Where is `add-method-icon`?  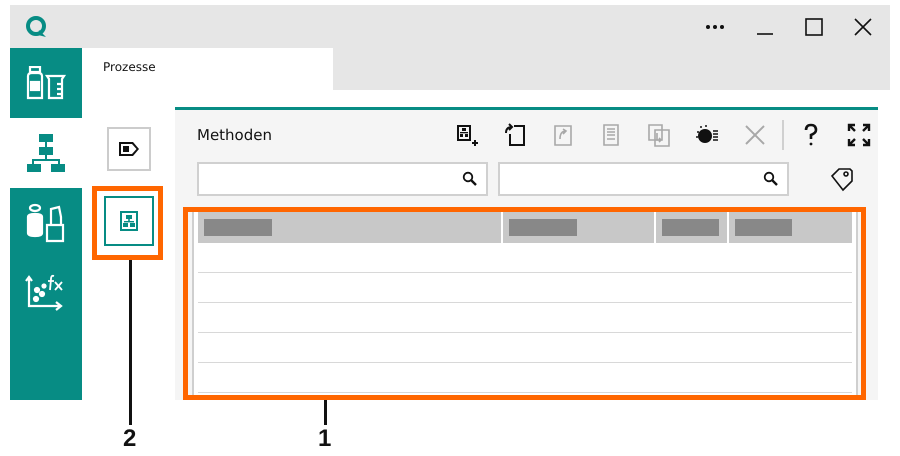
add-method-icon is located at coordinates (467, 135).